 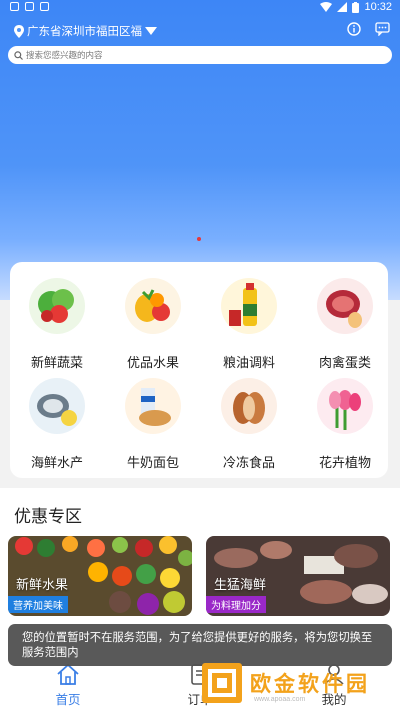 What do you see at coordinates (249, 306) in the screenshot?
I see `oil-bottle-icon` at bounding box center [249, 306].